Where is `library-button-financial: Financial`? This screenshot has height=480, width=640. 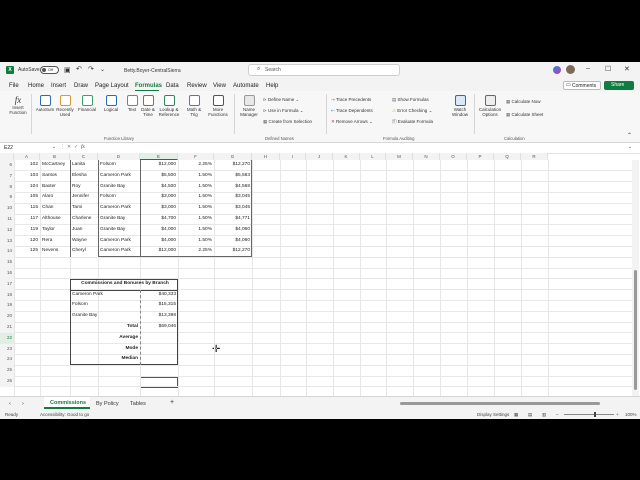 library-button-financial: Financial is located at coordinates (87, 103).